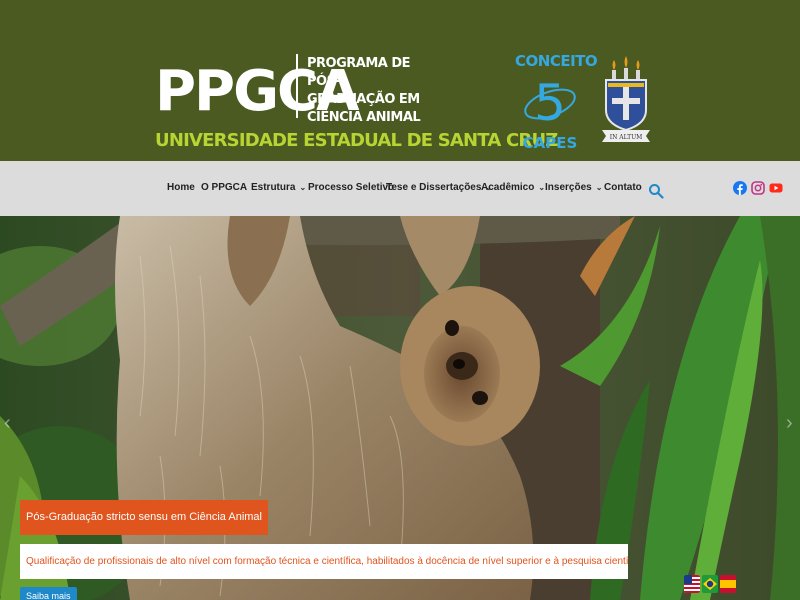 The width and height of the screenshot is (800, 600). I want to click on capes-label: CAPES, so click(550, 143).